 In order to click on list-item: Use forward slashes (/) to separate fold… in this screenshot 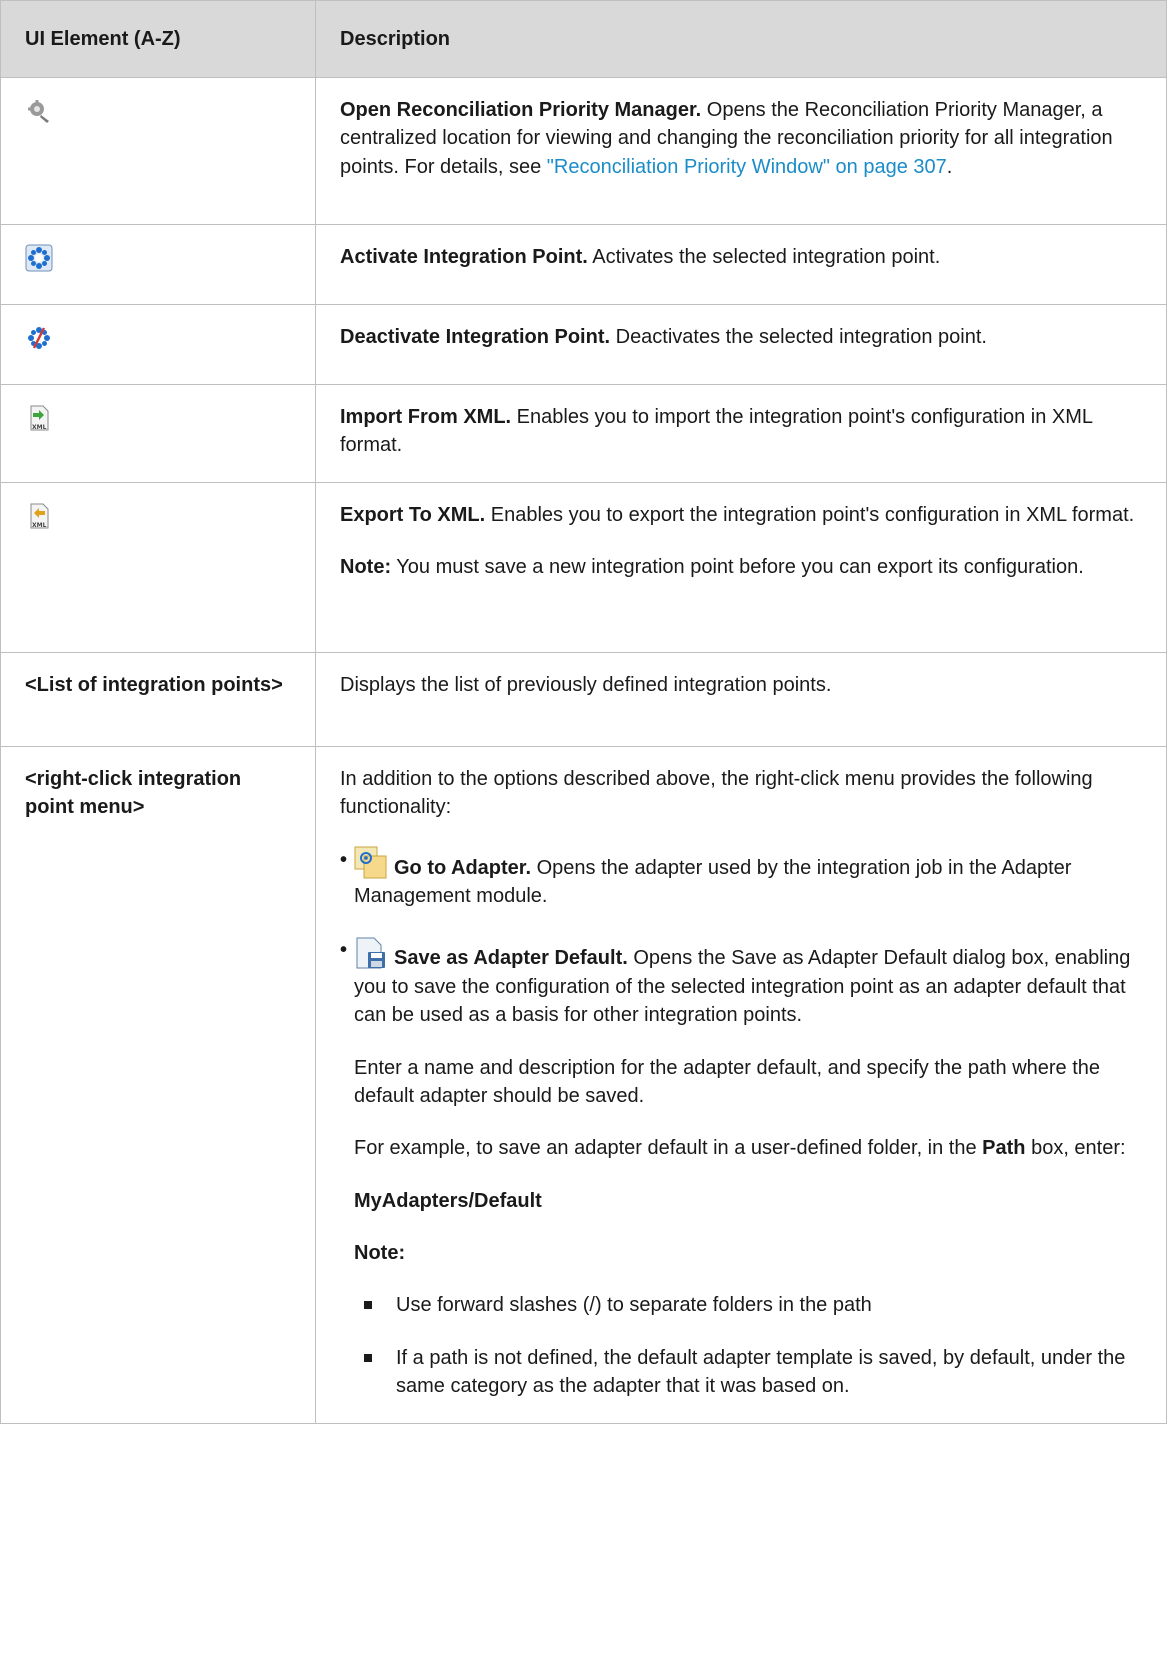, I will do `click(748, 1305)`.